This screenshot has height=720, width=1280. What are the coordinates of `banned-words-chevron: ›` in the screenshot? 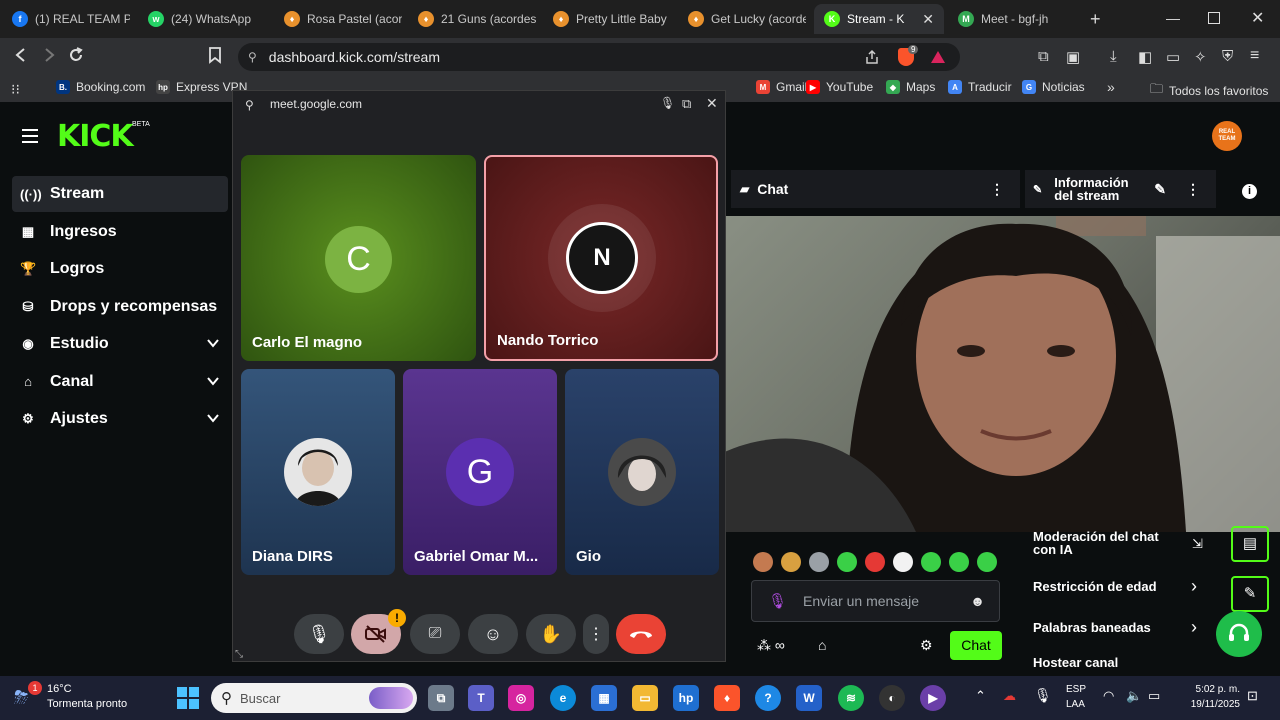 It's located at (1194, 627).